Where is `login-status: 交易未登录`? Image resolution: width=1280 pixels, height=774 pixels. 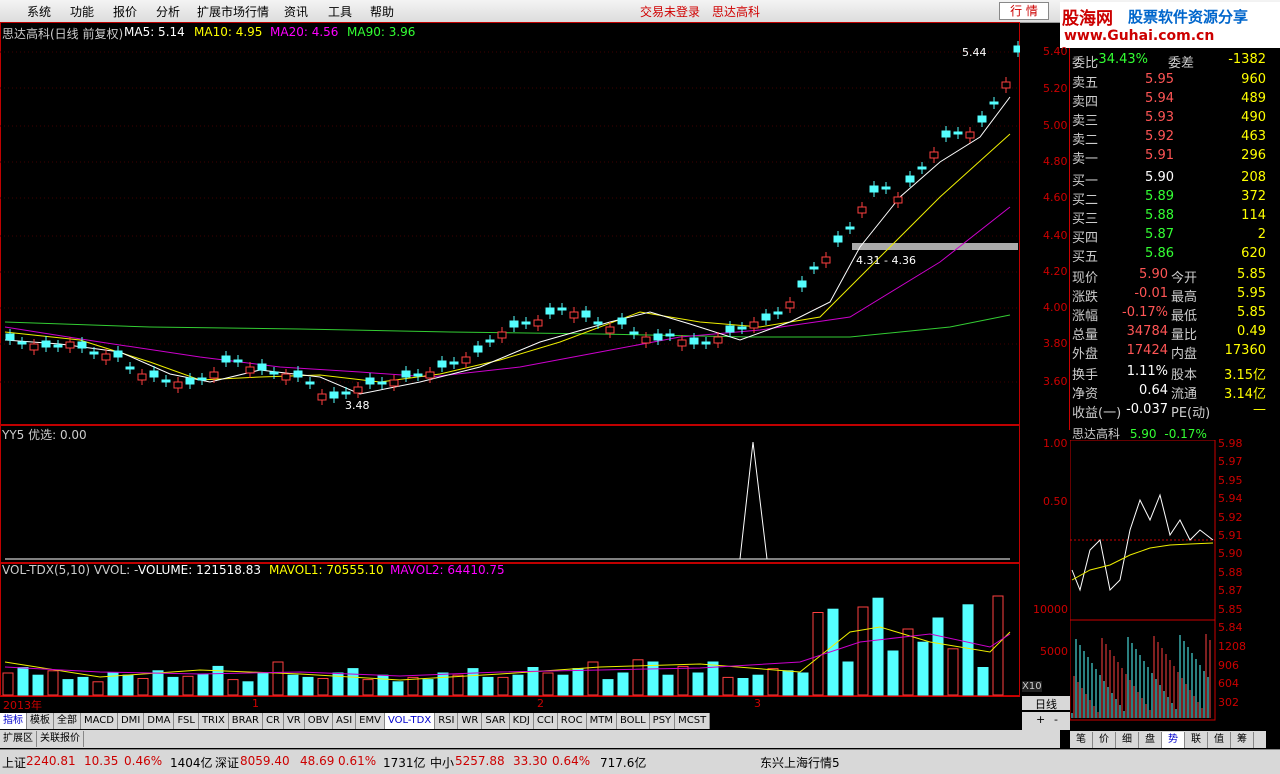 login-status: 交易未登录 is located at coordinates (670, 11).